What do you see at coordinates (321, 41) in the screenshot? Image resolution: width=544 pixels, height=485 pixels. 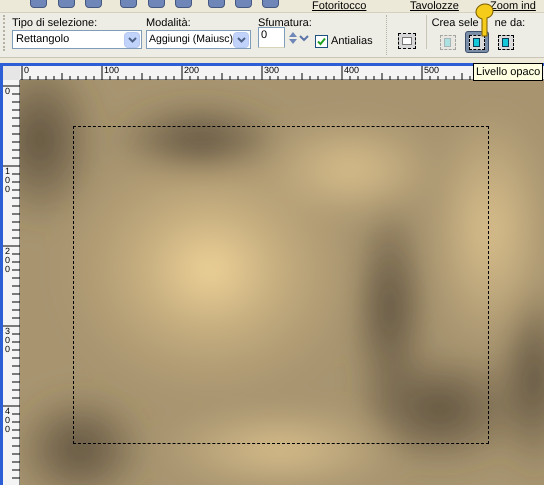 I see `check-icon` at bounding box center [321, 41].